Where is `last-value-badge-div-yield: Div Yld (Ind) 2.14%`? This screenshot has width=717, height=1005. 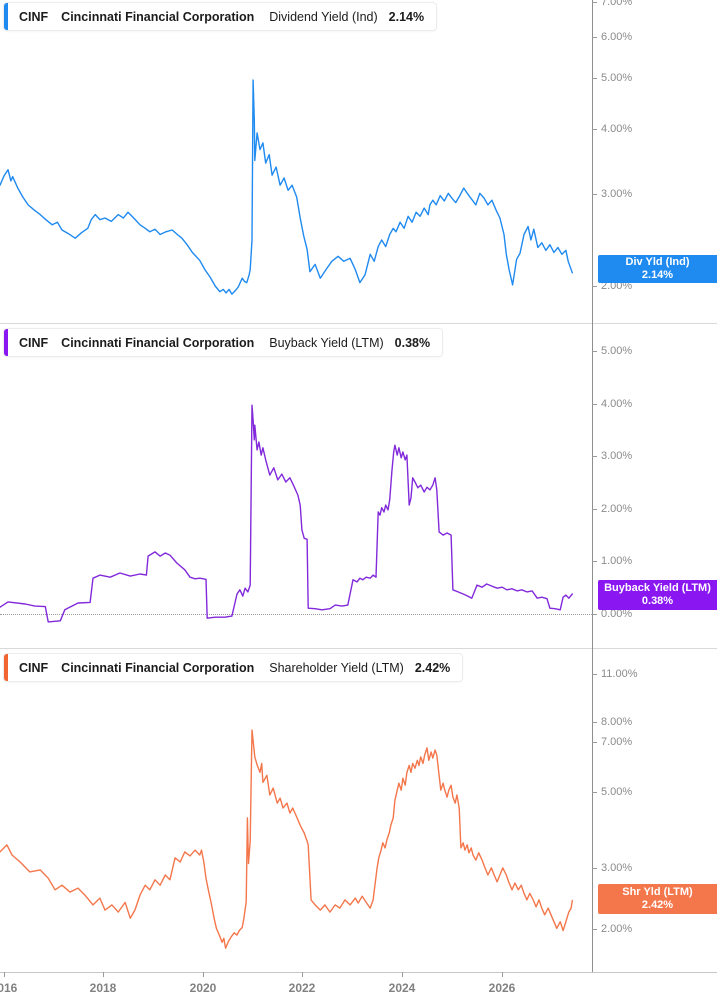 last-value-badge-div-yield: Div Yld (Ind) 2.14% is located at coordinates (657, 269).